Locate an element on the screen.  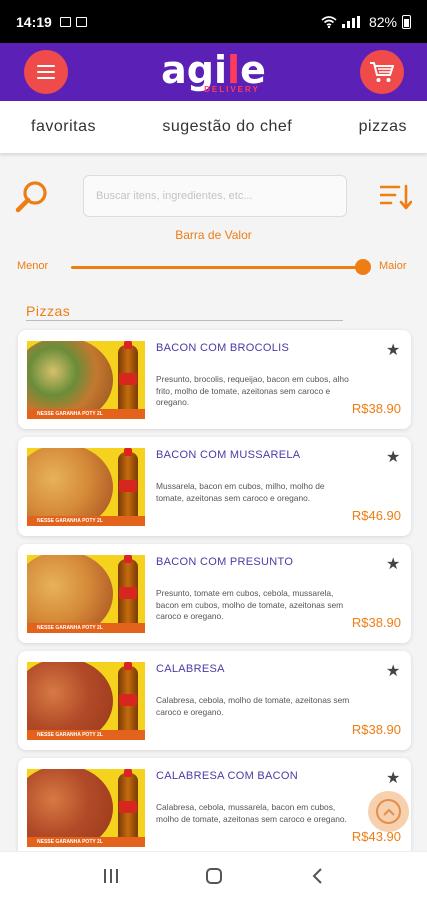
price-slider: Menor Maior is located at coordinates (213, 267).